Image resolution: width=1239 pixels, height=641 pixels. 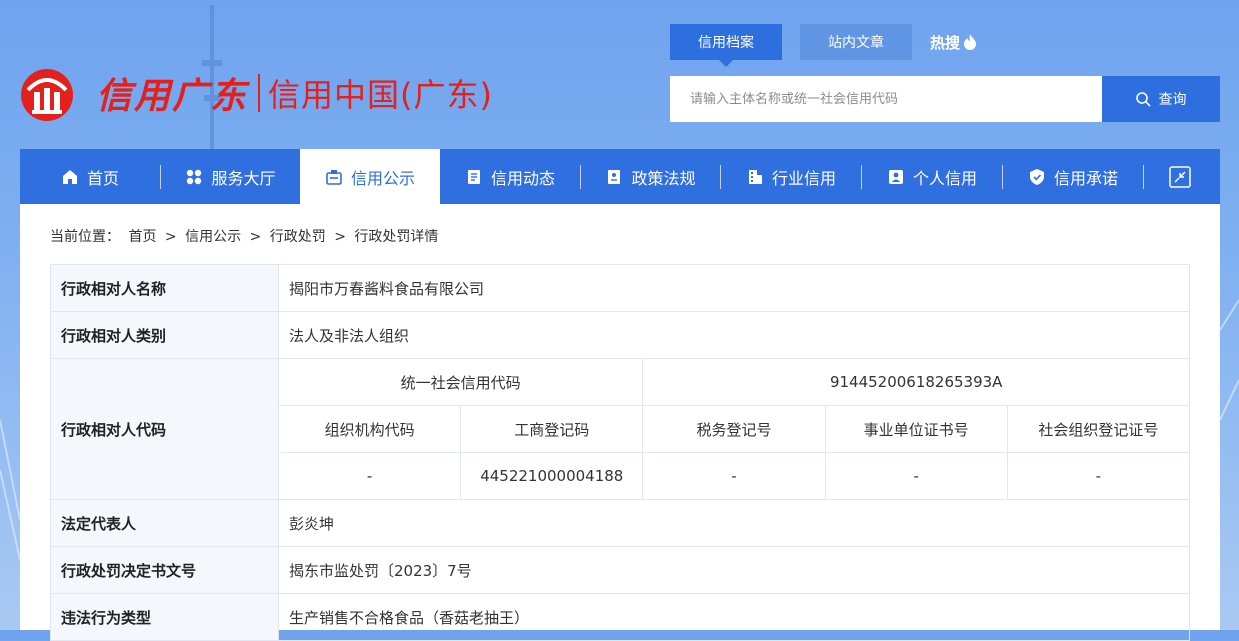 What do you see at coordinates (246, 236) in the screenshot?
I see `breadcrumb: 当前位置： 首页 > 信用公示 > 行政处罚 > 行政处罚详情` at bounding box center [246, 236].